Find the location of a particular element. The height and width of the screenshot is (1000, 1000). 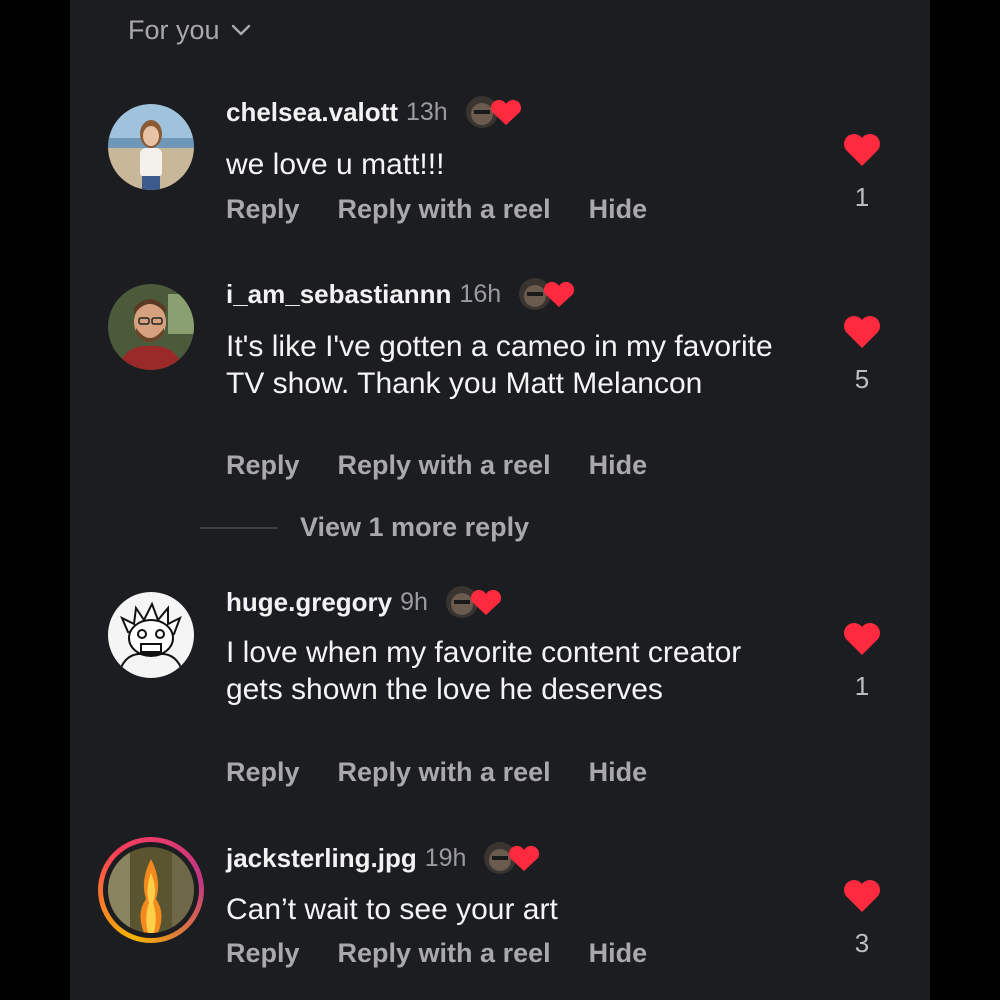

view-more-replies: View 1 more reply is located at coordinates (364, 527).